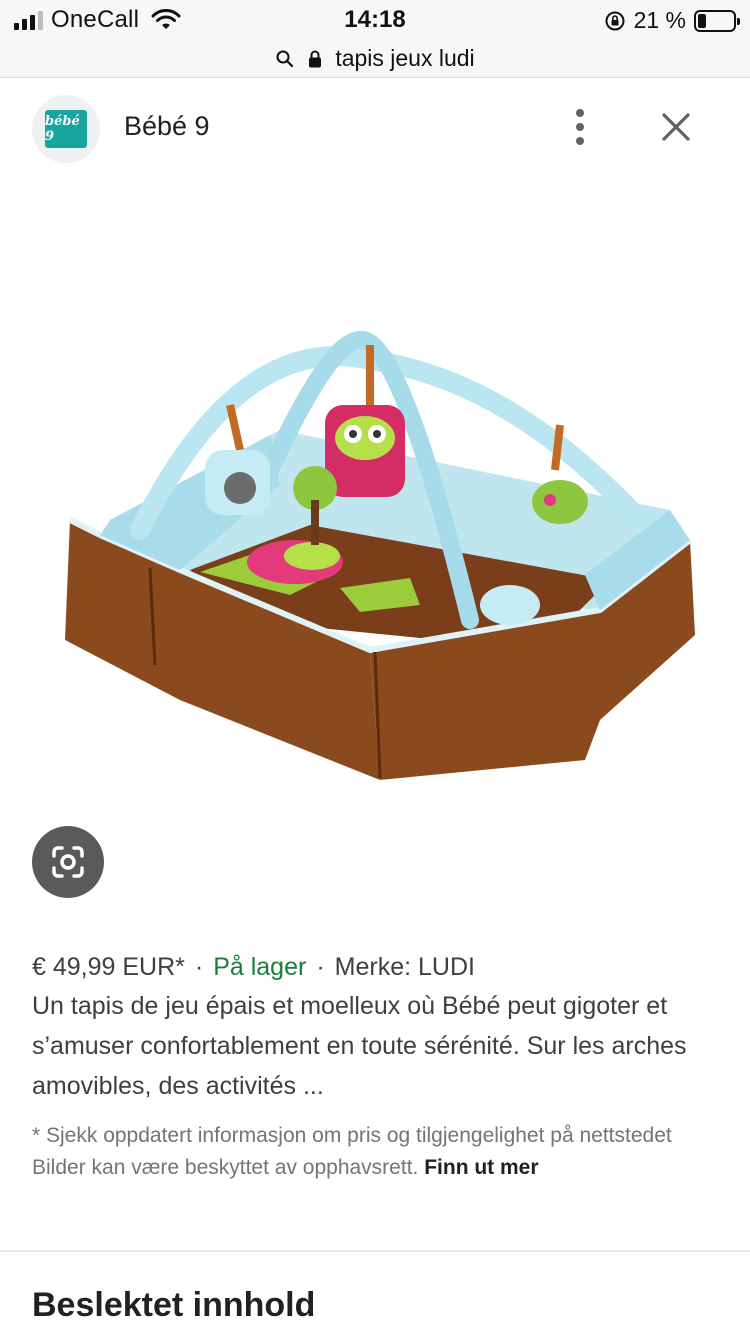 Image resolution: width=750 pixels, height=1334 pixels. What do you see at coordinates (580, 127) in the screenshot?
I see `more-options-button` at bounding box center [580, 127].